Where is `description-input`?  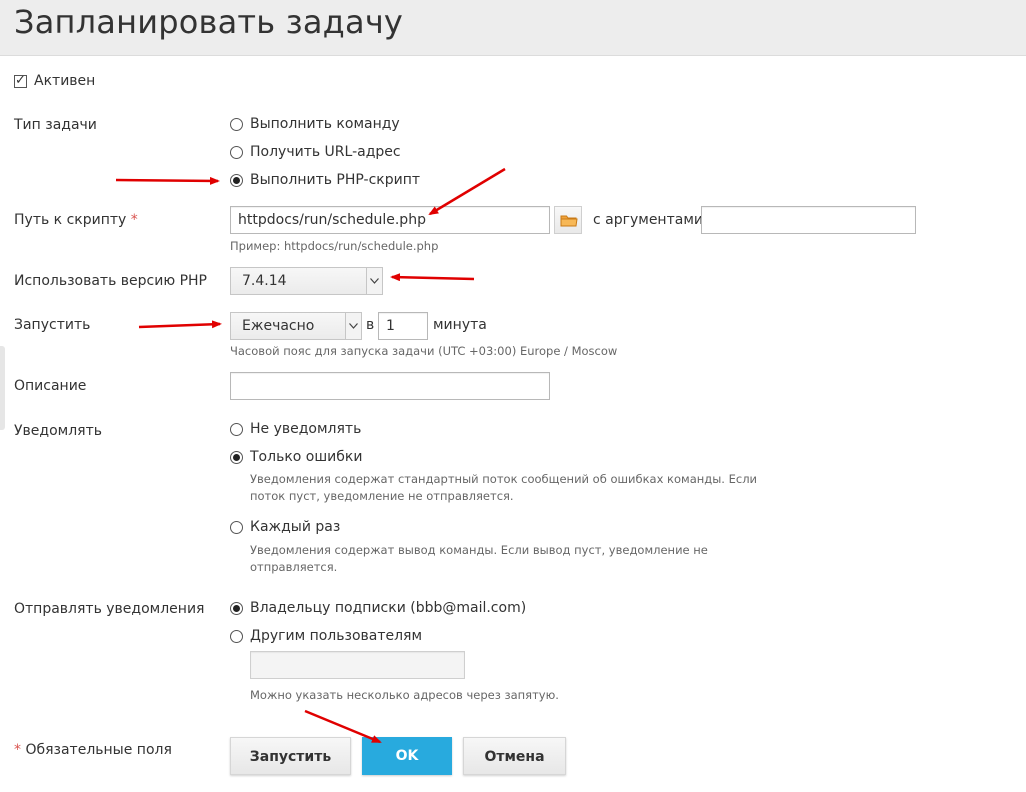
description-input is located at coordinates (390, 386).